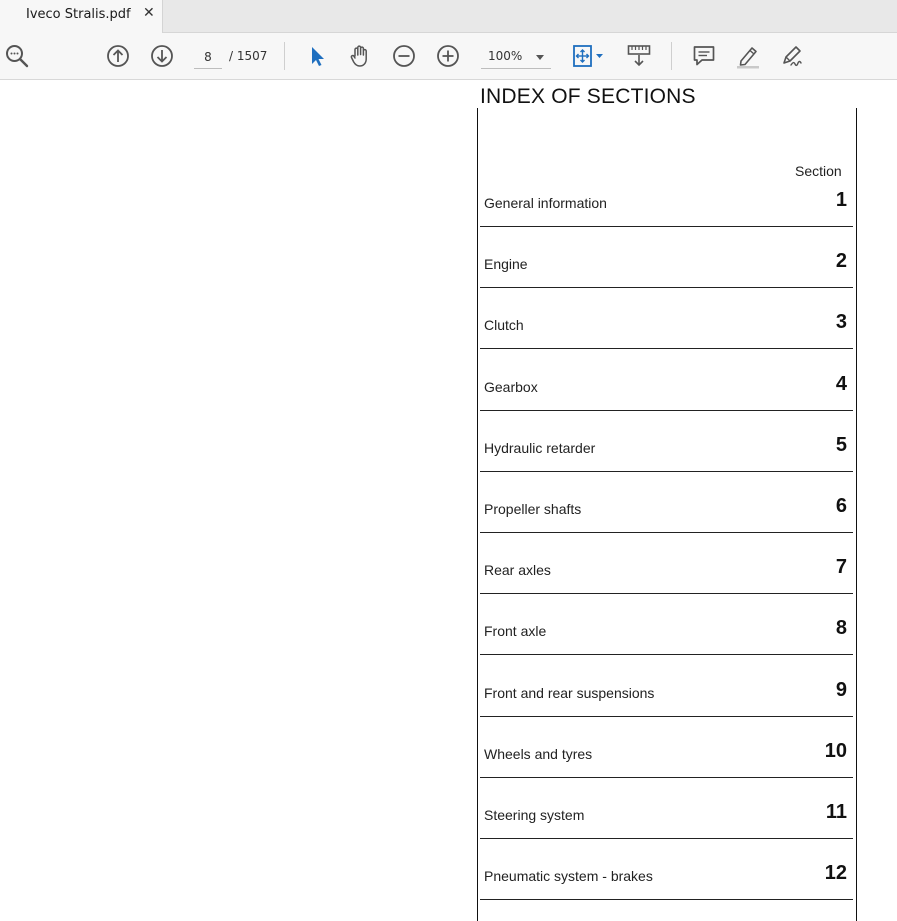 The width and height of the screenshot is (897, 921). What do you see at coordinates (504, 325) in the screenshot?
I see `section-name: Clutch` at bounding box center [504, 325].